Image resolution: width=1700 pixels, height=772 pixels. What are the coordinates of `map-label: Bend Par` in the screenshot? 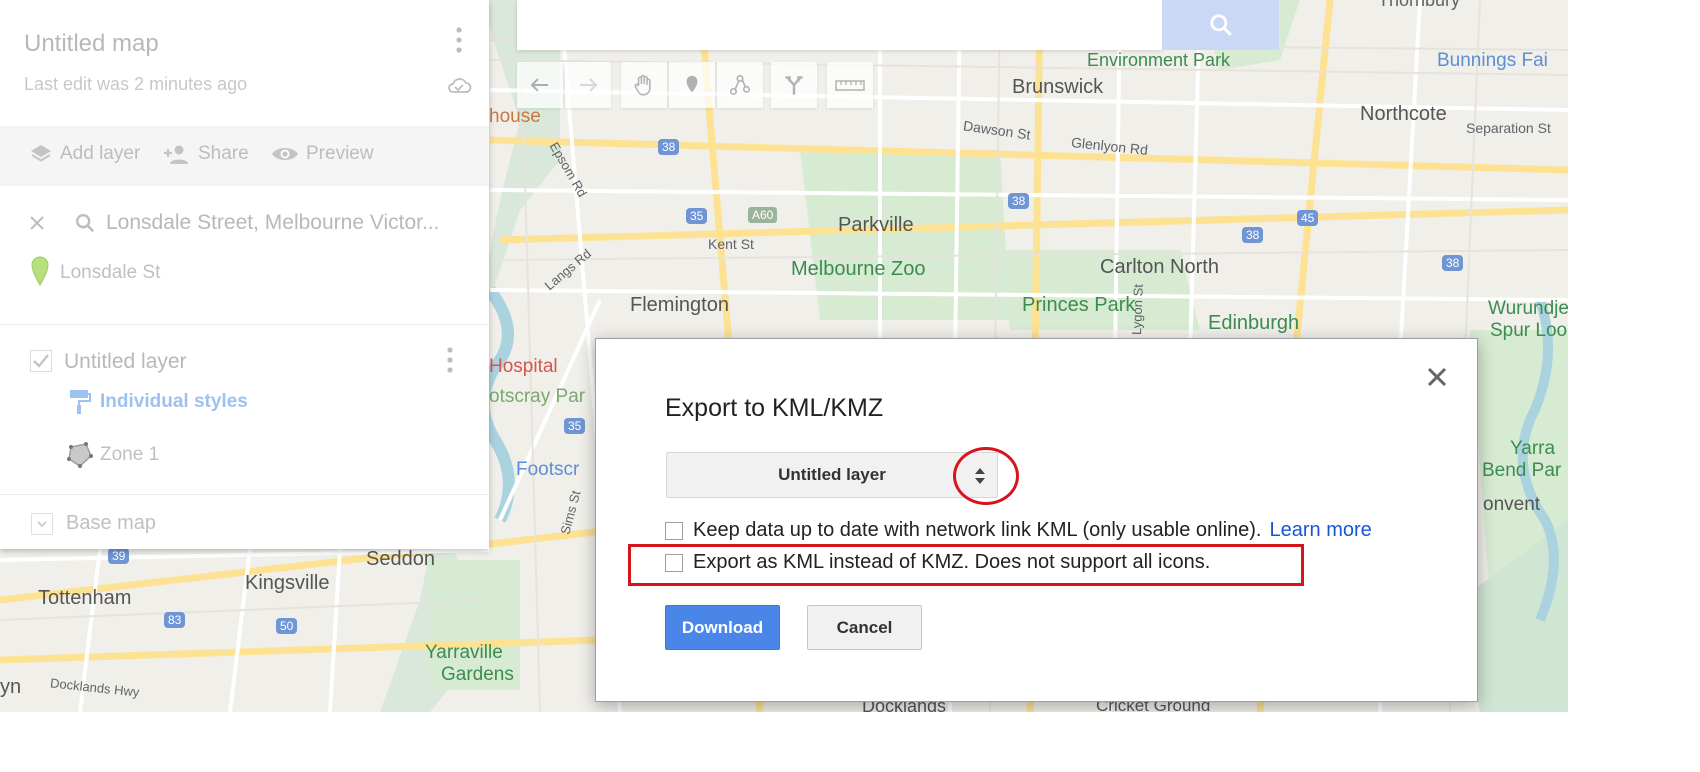 It's located at (1522, 470).